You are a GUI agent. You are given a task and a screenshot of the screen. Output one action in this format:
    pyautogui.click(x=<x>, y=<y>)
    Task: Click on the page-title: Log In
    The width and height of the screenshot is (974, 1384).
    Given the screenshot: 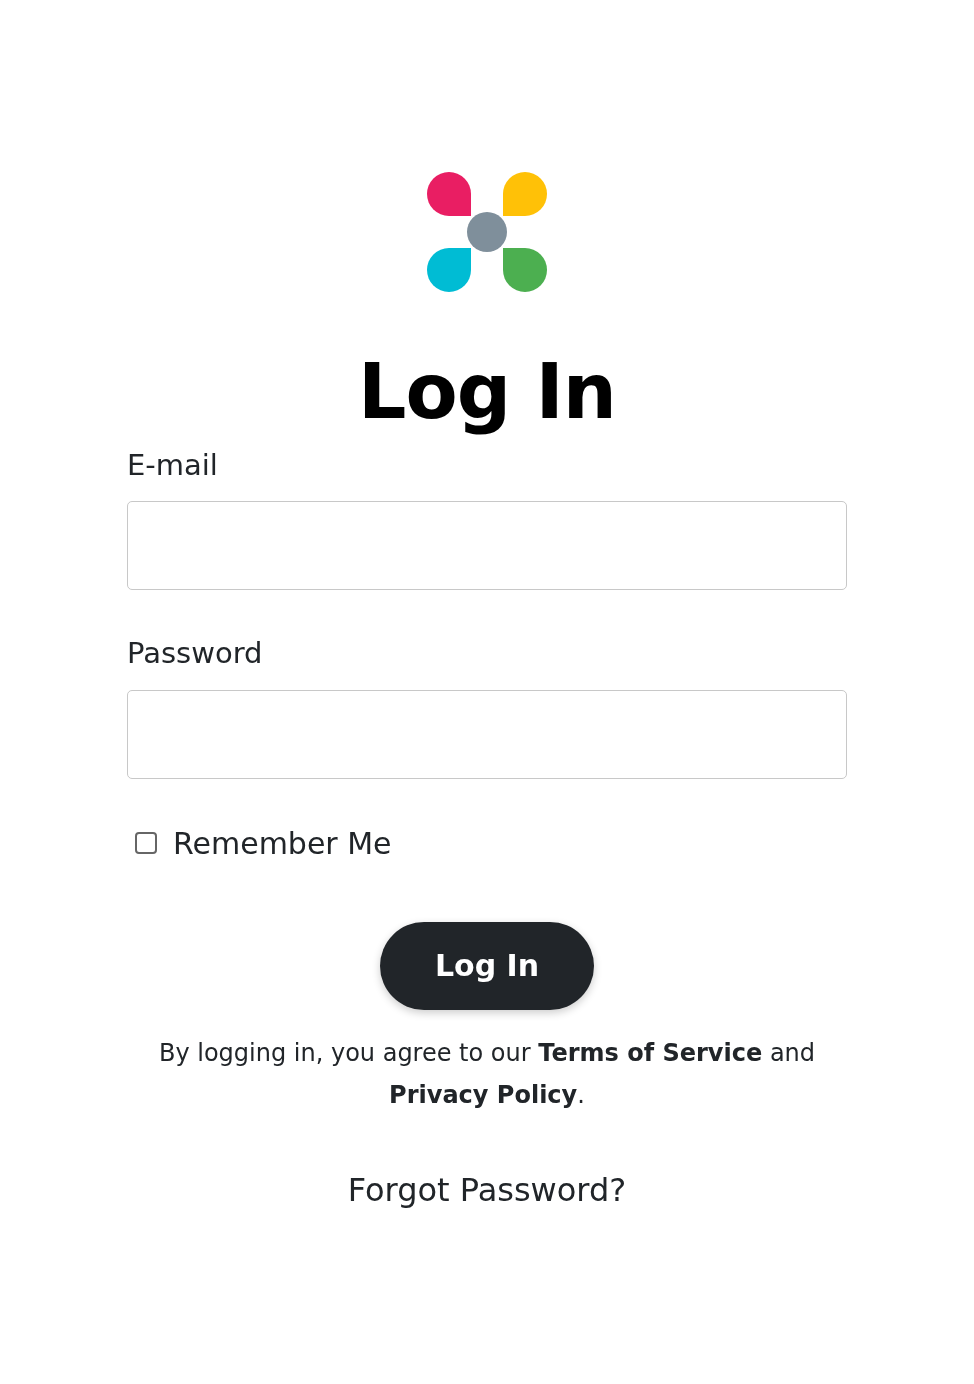 What is the action you would take?
    pyautogui.click(x=487, y=392)
    